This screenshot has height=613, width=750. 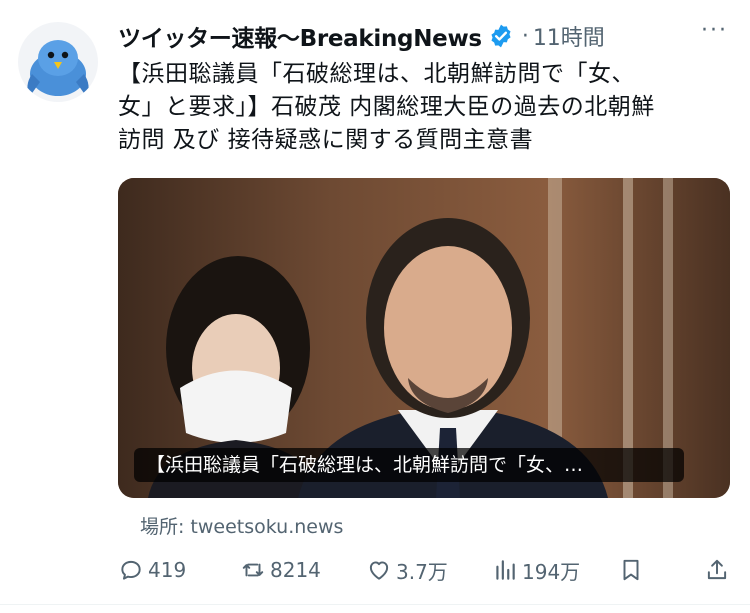 I want to click on avatar, so click(x=58, y=62).